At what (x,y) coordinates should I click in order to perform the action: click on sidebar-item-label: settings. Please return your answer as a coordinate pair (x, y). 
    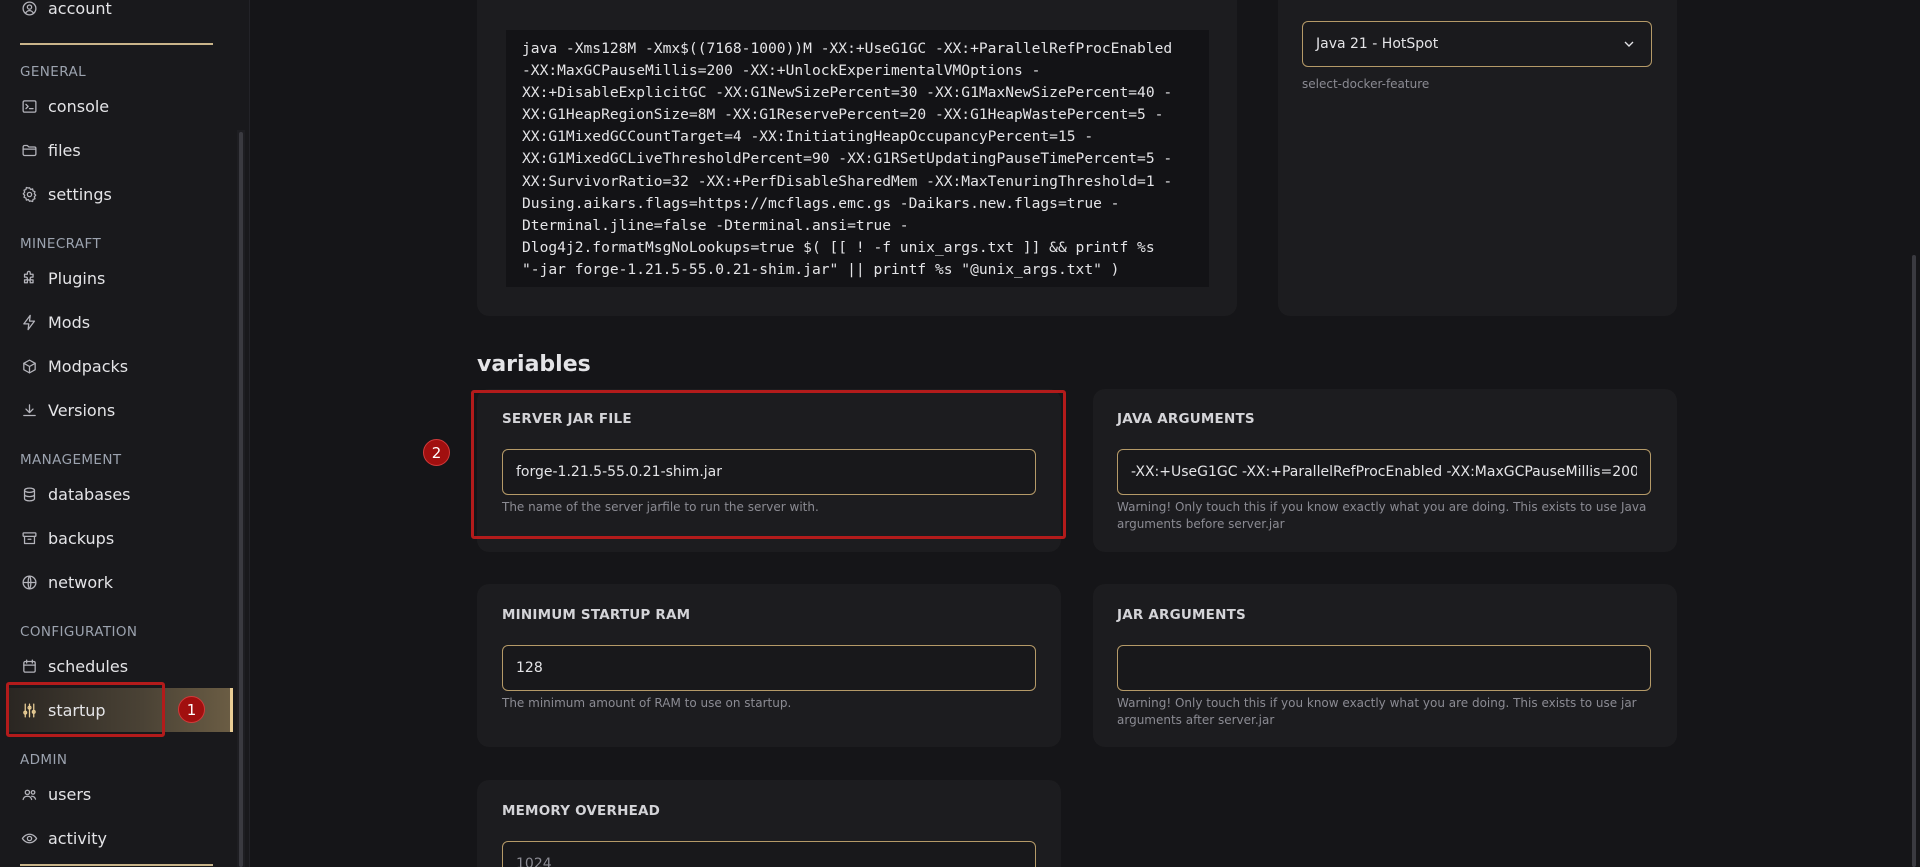
    Looking at the image, I should click on (80, 194).